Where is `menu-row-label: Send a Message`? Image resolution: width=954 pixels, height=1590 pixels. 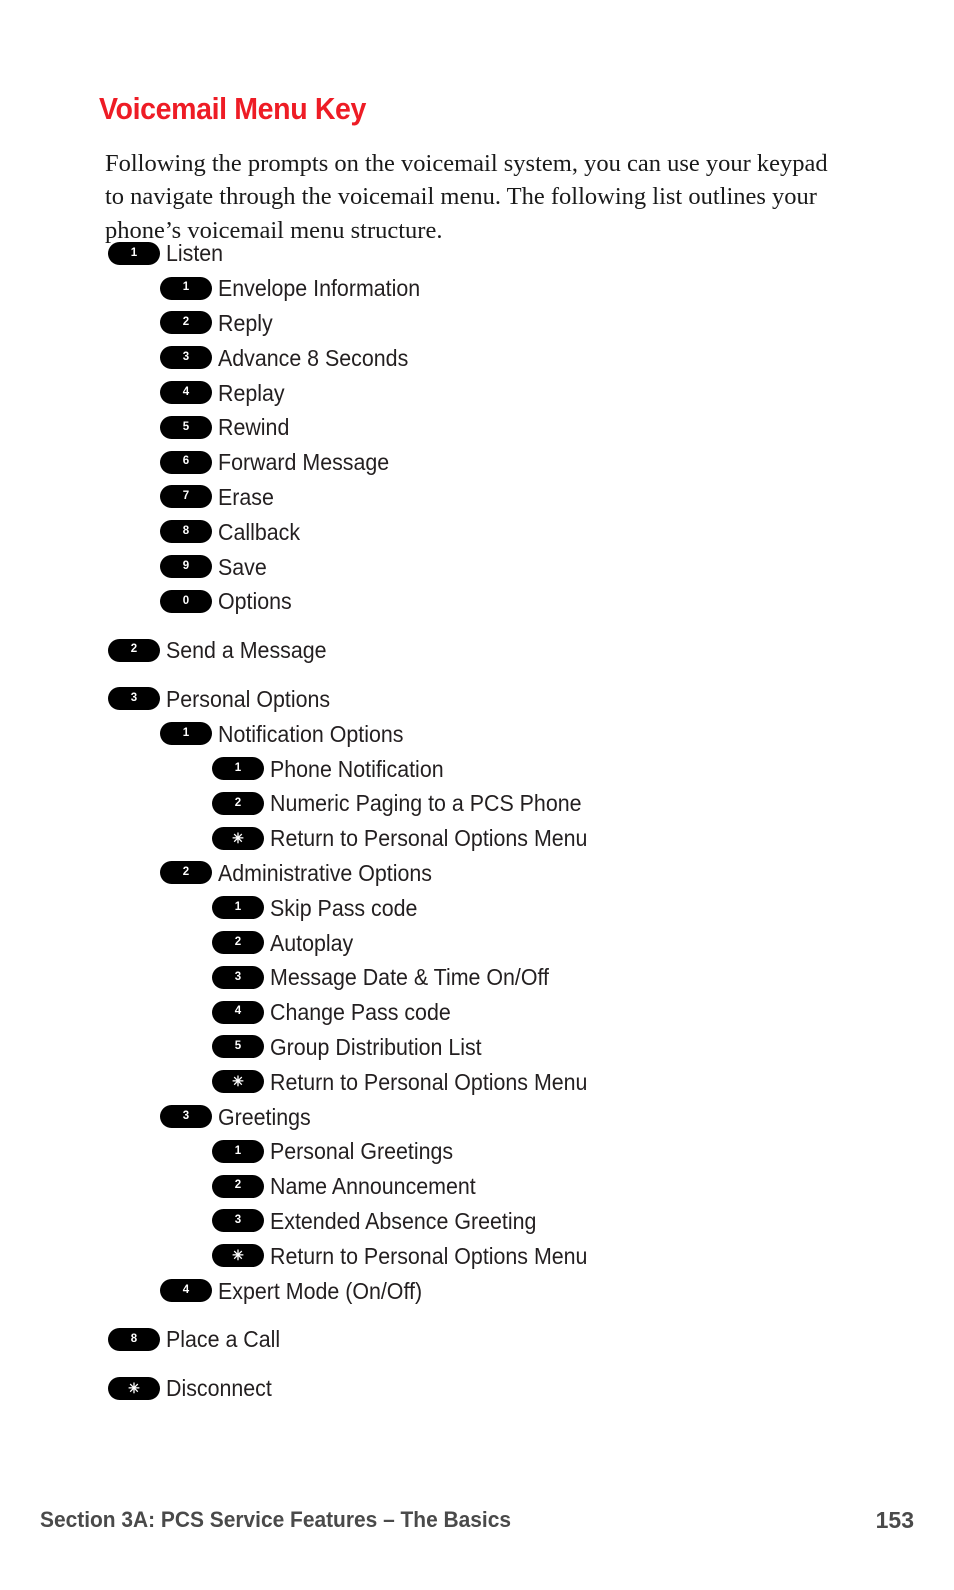 menu-row-label: Send a Message is located at coordinates (246, 650).